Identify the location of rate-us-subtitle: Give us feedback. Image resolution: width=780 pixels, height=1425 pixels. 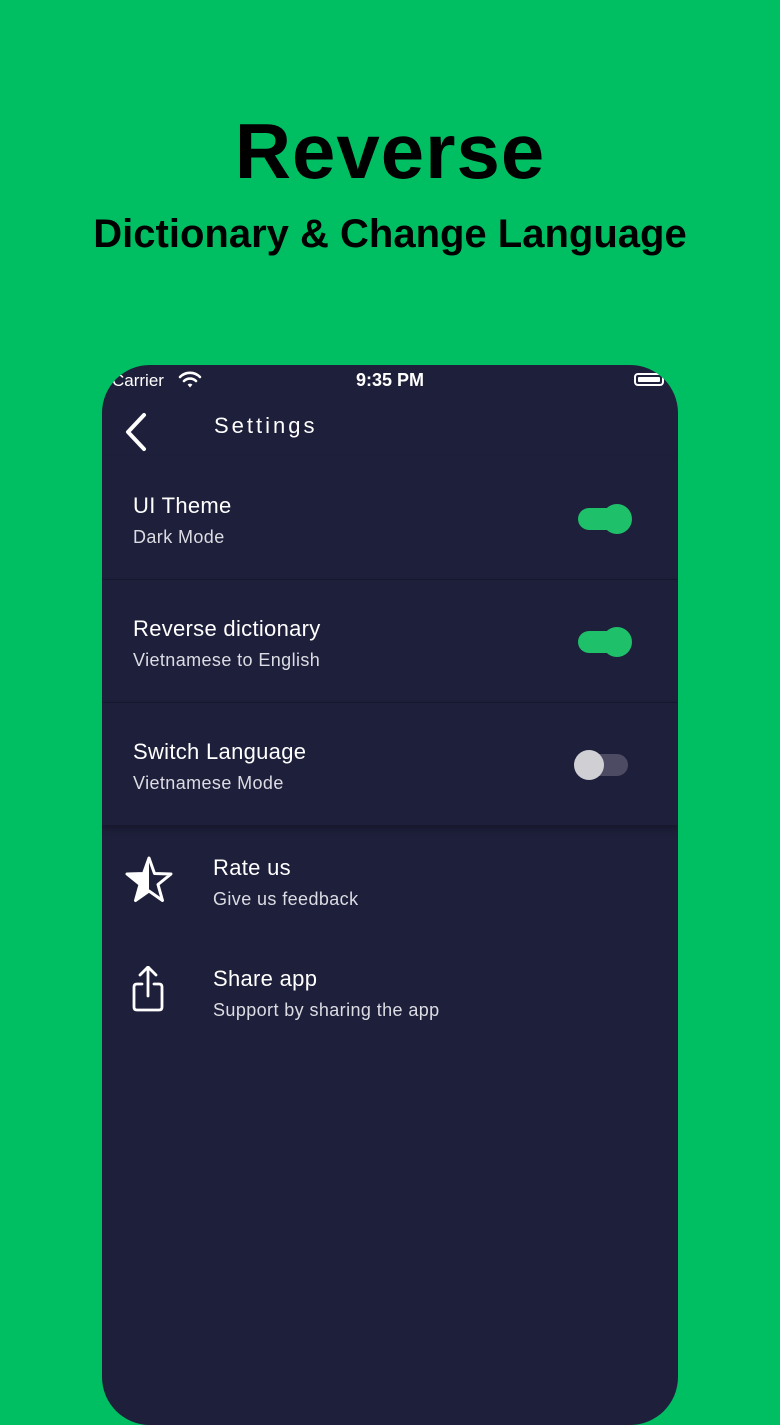
(286, 899).